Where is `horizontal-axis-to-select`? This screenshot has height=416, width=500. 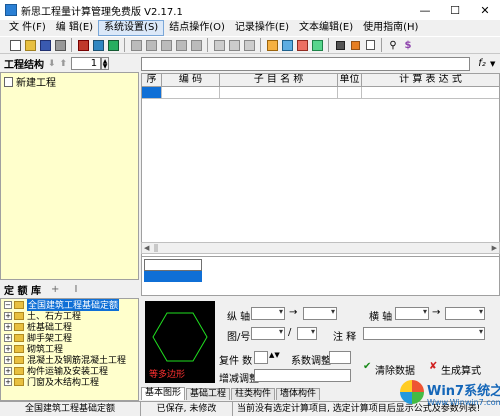
horizontal-axis-to-select is located at coordinates (465, 313).